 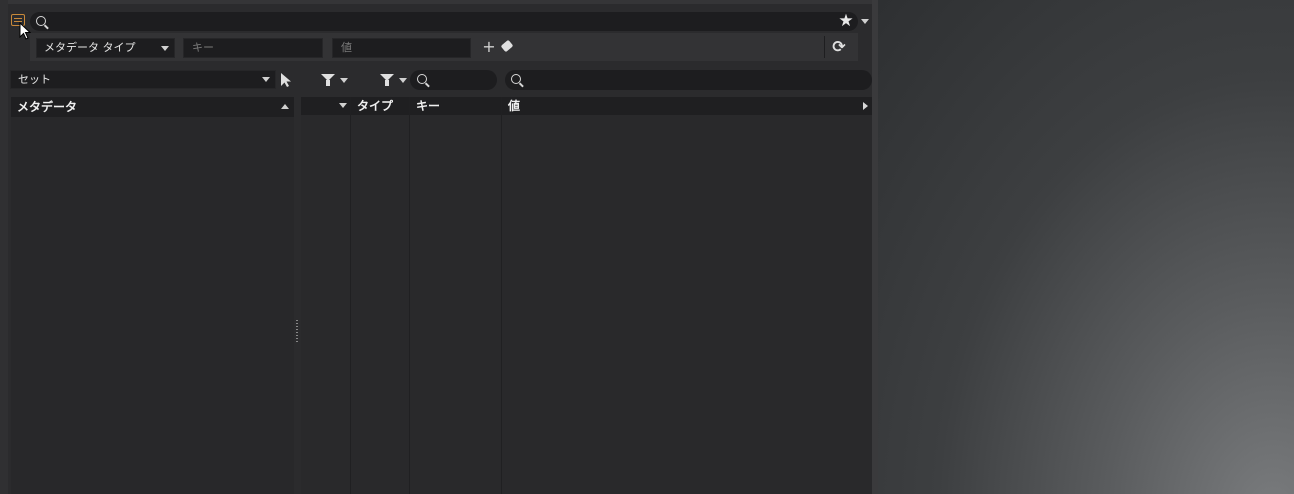 I want to click on column-header-label: キー, so click(x=428, y=106).